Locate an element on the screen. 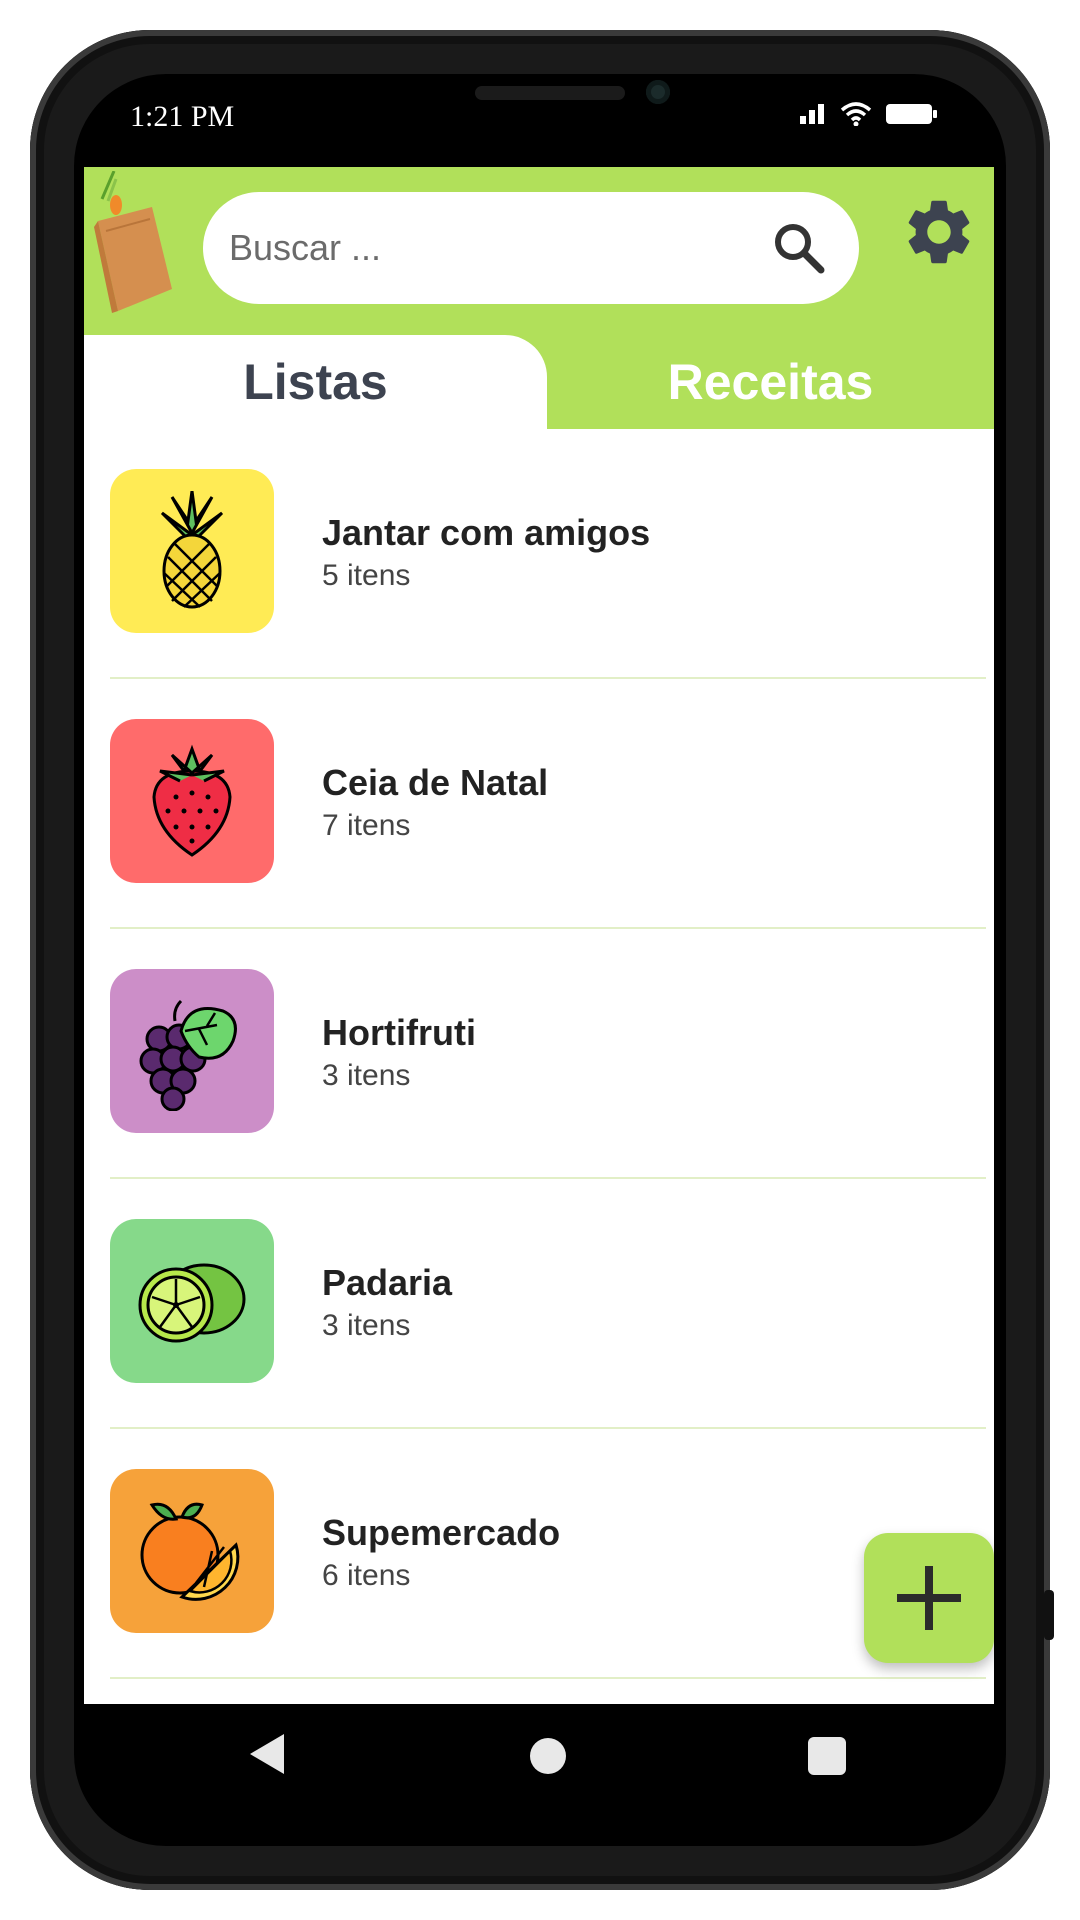 The height and width of the screenshot is (1920, 1080). lime-icon is located at coordinates (192, 1303).